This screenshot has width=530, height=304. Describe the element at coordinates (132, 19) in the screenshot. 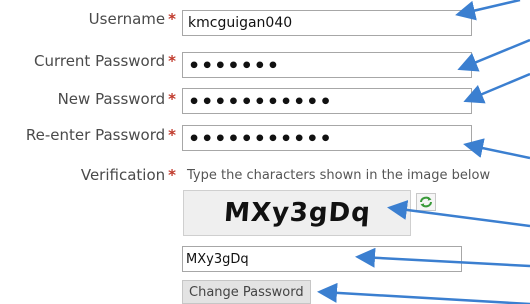

I see `username-label: Username *` at that location.